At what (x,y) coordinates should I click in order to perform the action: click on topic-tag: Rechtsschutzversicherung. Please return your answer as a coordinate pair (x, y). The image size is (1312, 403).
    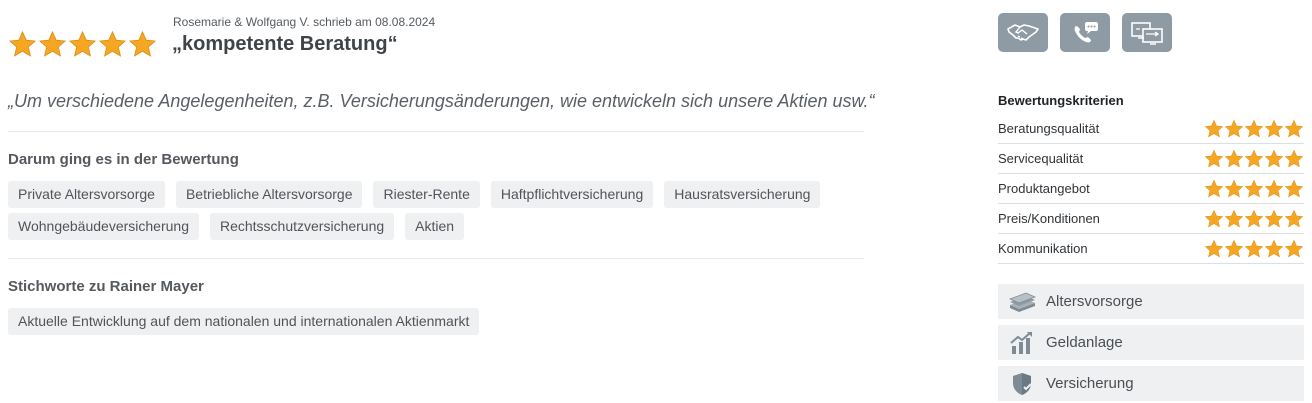
    Looking at the image, I should click on (302, 226).